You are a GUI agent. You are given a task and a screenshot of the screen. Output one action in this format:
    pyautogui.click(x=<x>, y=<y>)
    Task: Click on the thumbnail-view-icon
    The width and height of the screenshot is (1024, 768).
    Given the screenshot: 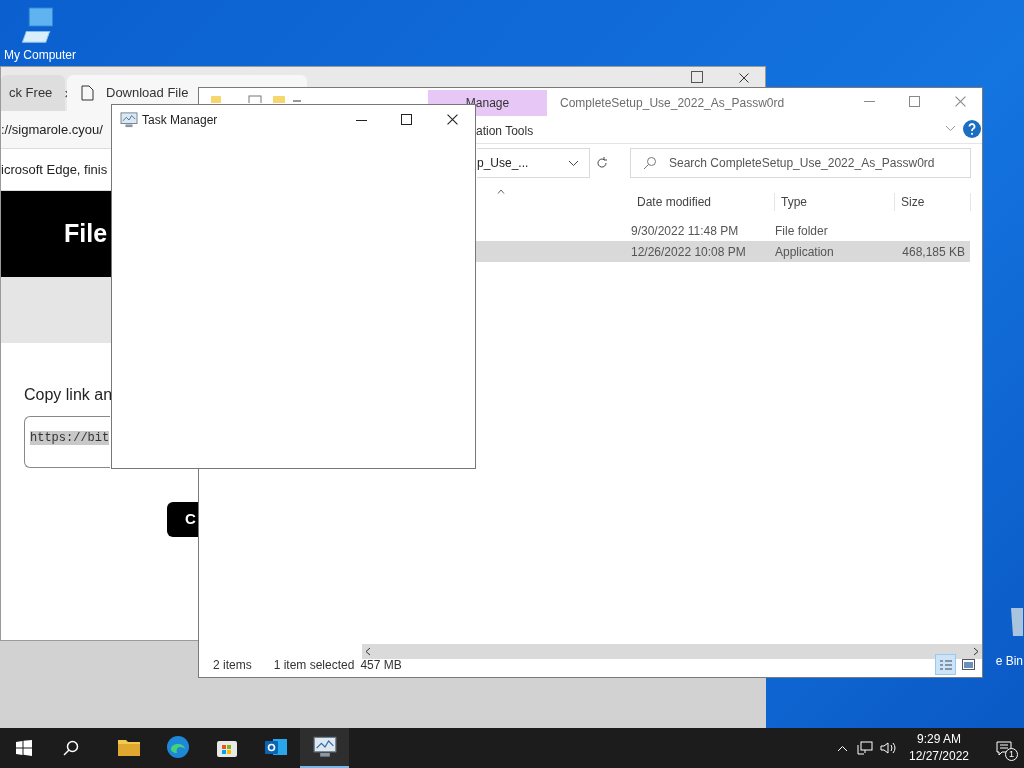 What is the action you would take?
    pyautogui.click(x=968, y=664)
    